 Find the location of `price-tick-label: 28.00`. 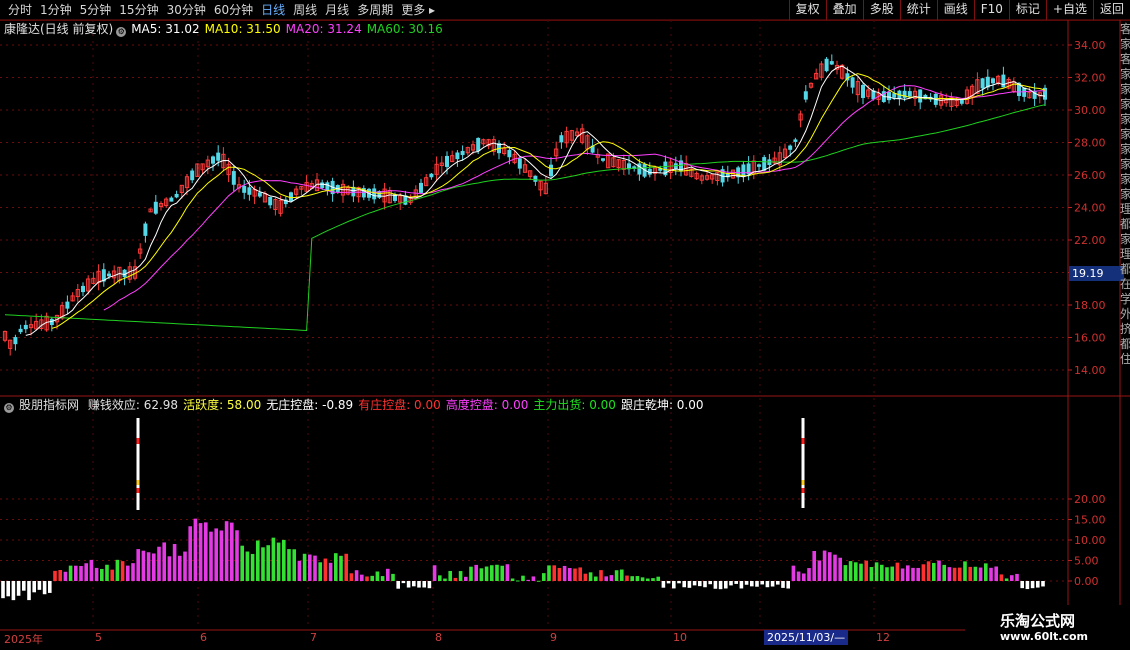

price-tick-label: 28.00 is located at coordinates (1090, 143).